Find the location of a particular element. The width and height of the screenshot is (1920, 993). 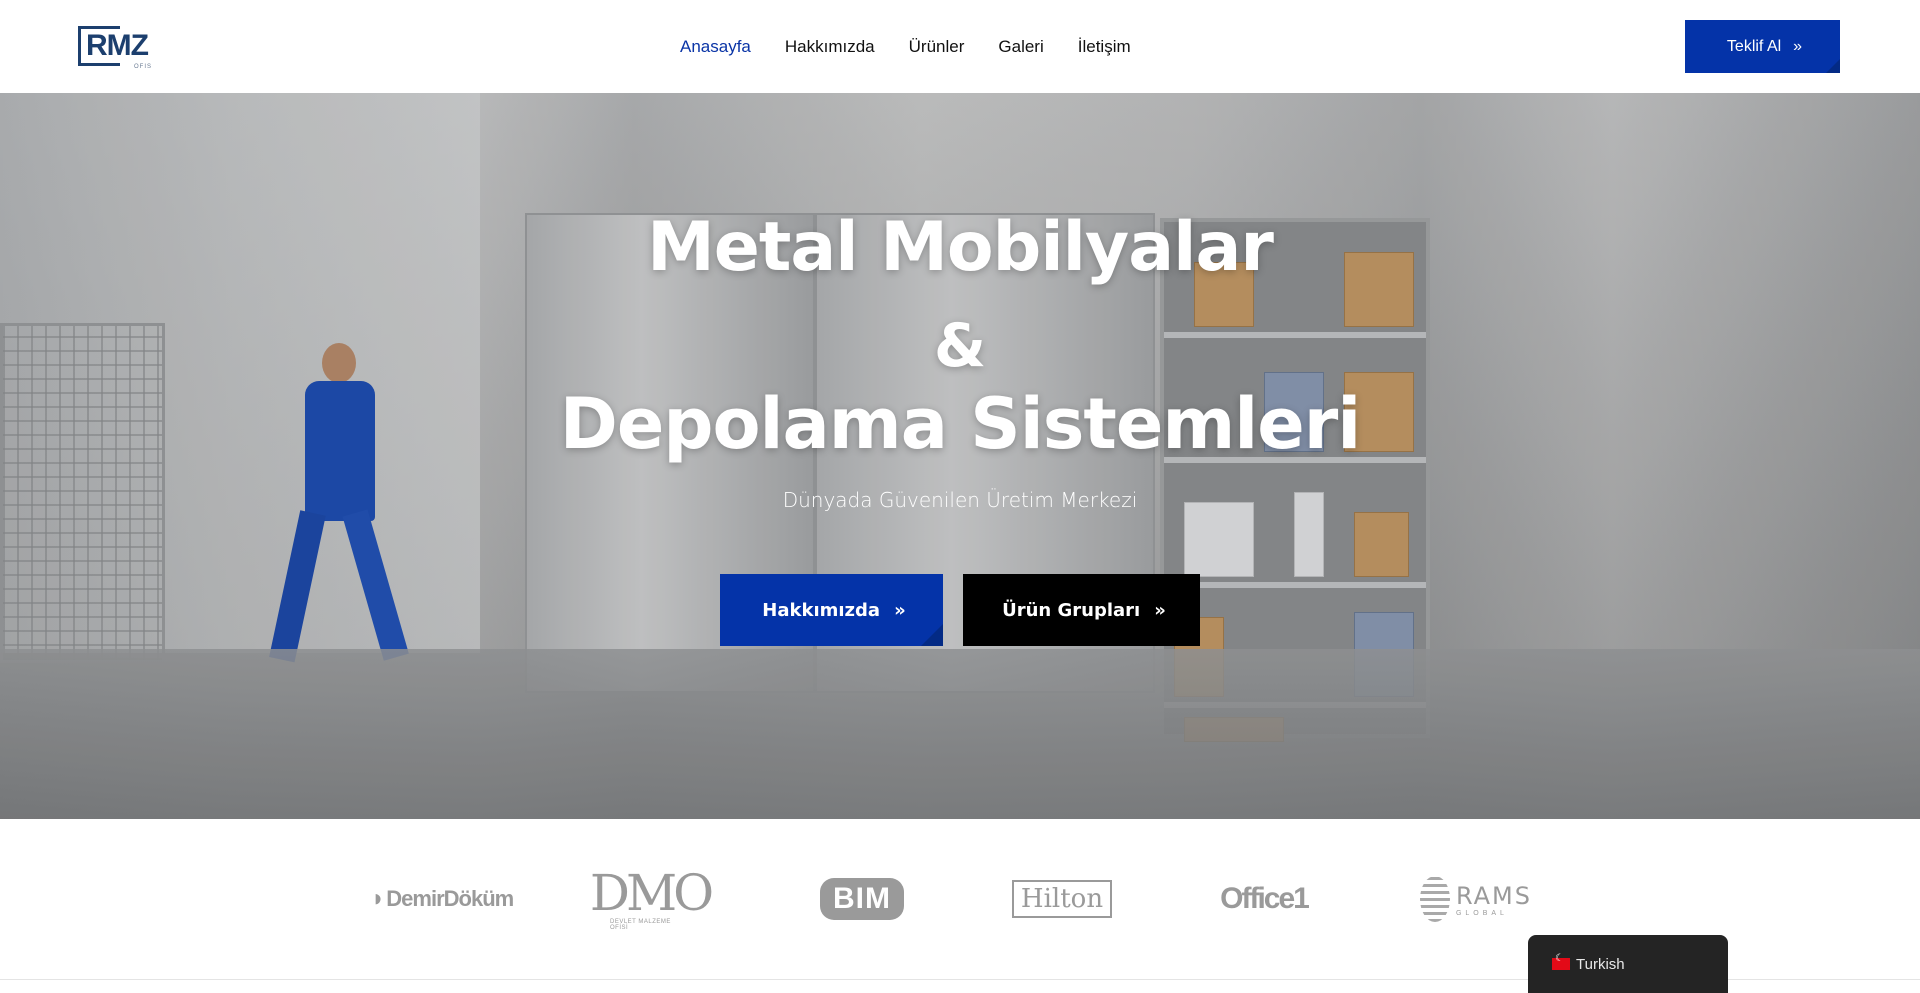

hilton-logo: Hilton is located at coordinates (1062, 899).